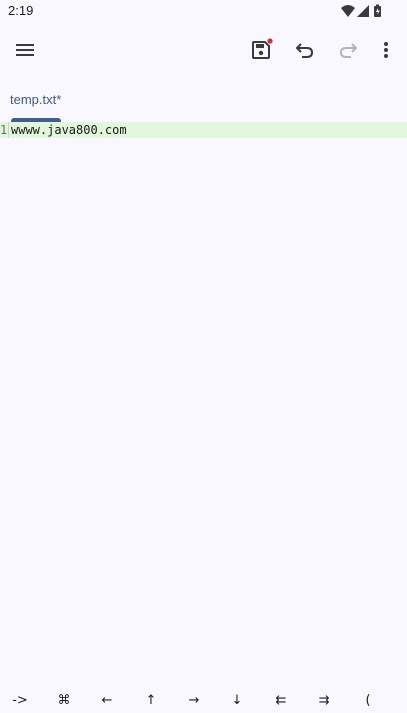  I want to click on menu-button, so click(25, 50).